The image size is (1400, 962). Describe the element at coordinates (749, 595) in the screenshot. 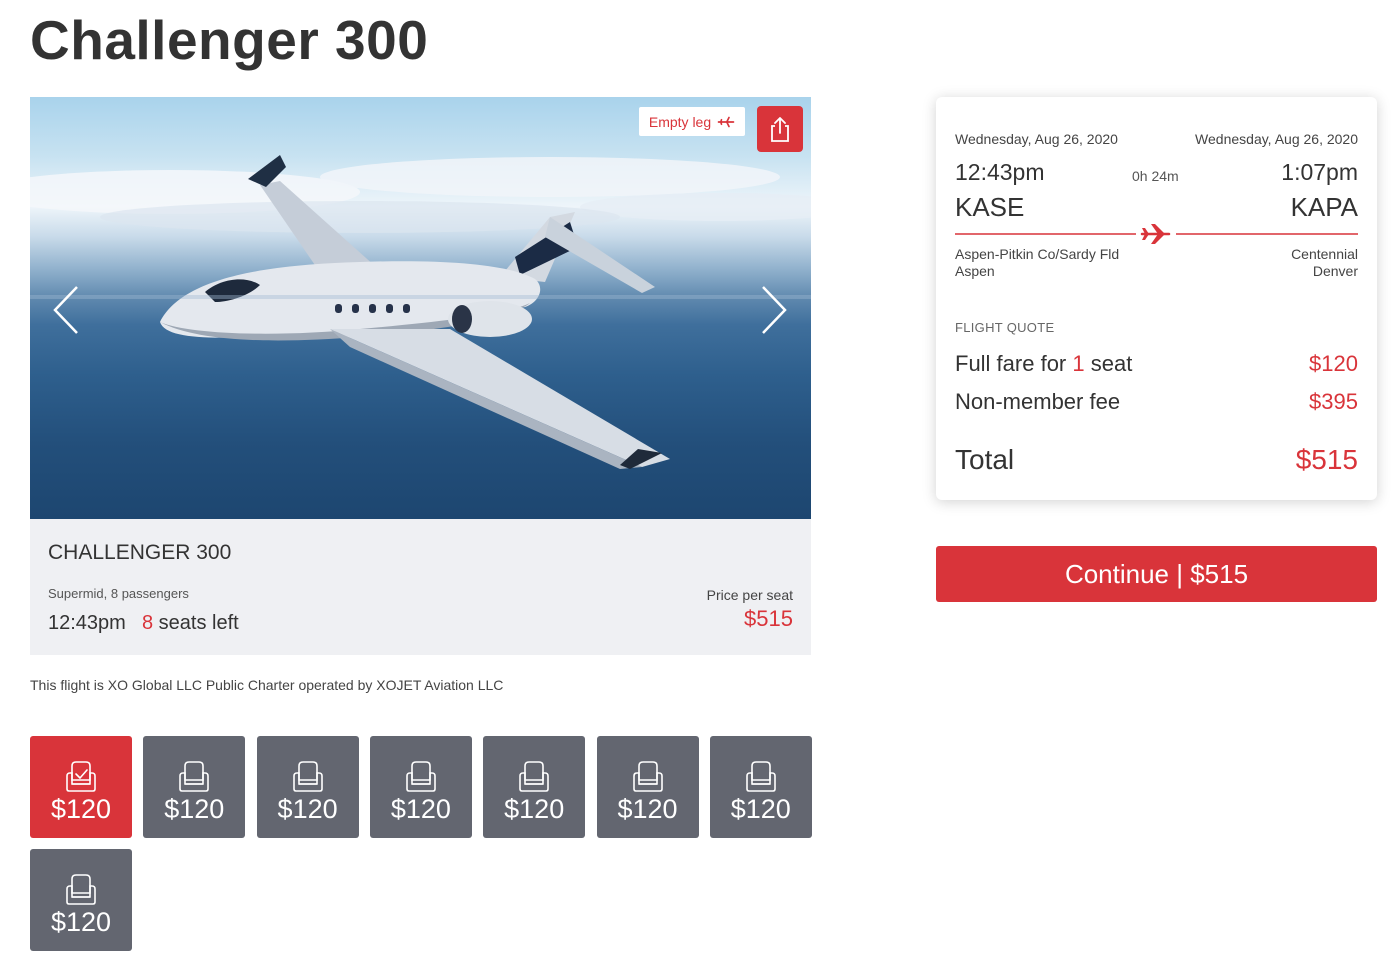

I see `price-per-seat-label: Price per seat` at that location.